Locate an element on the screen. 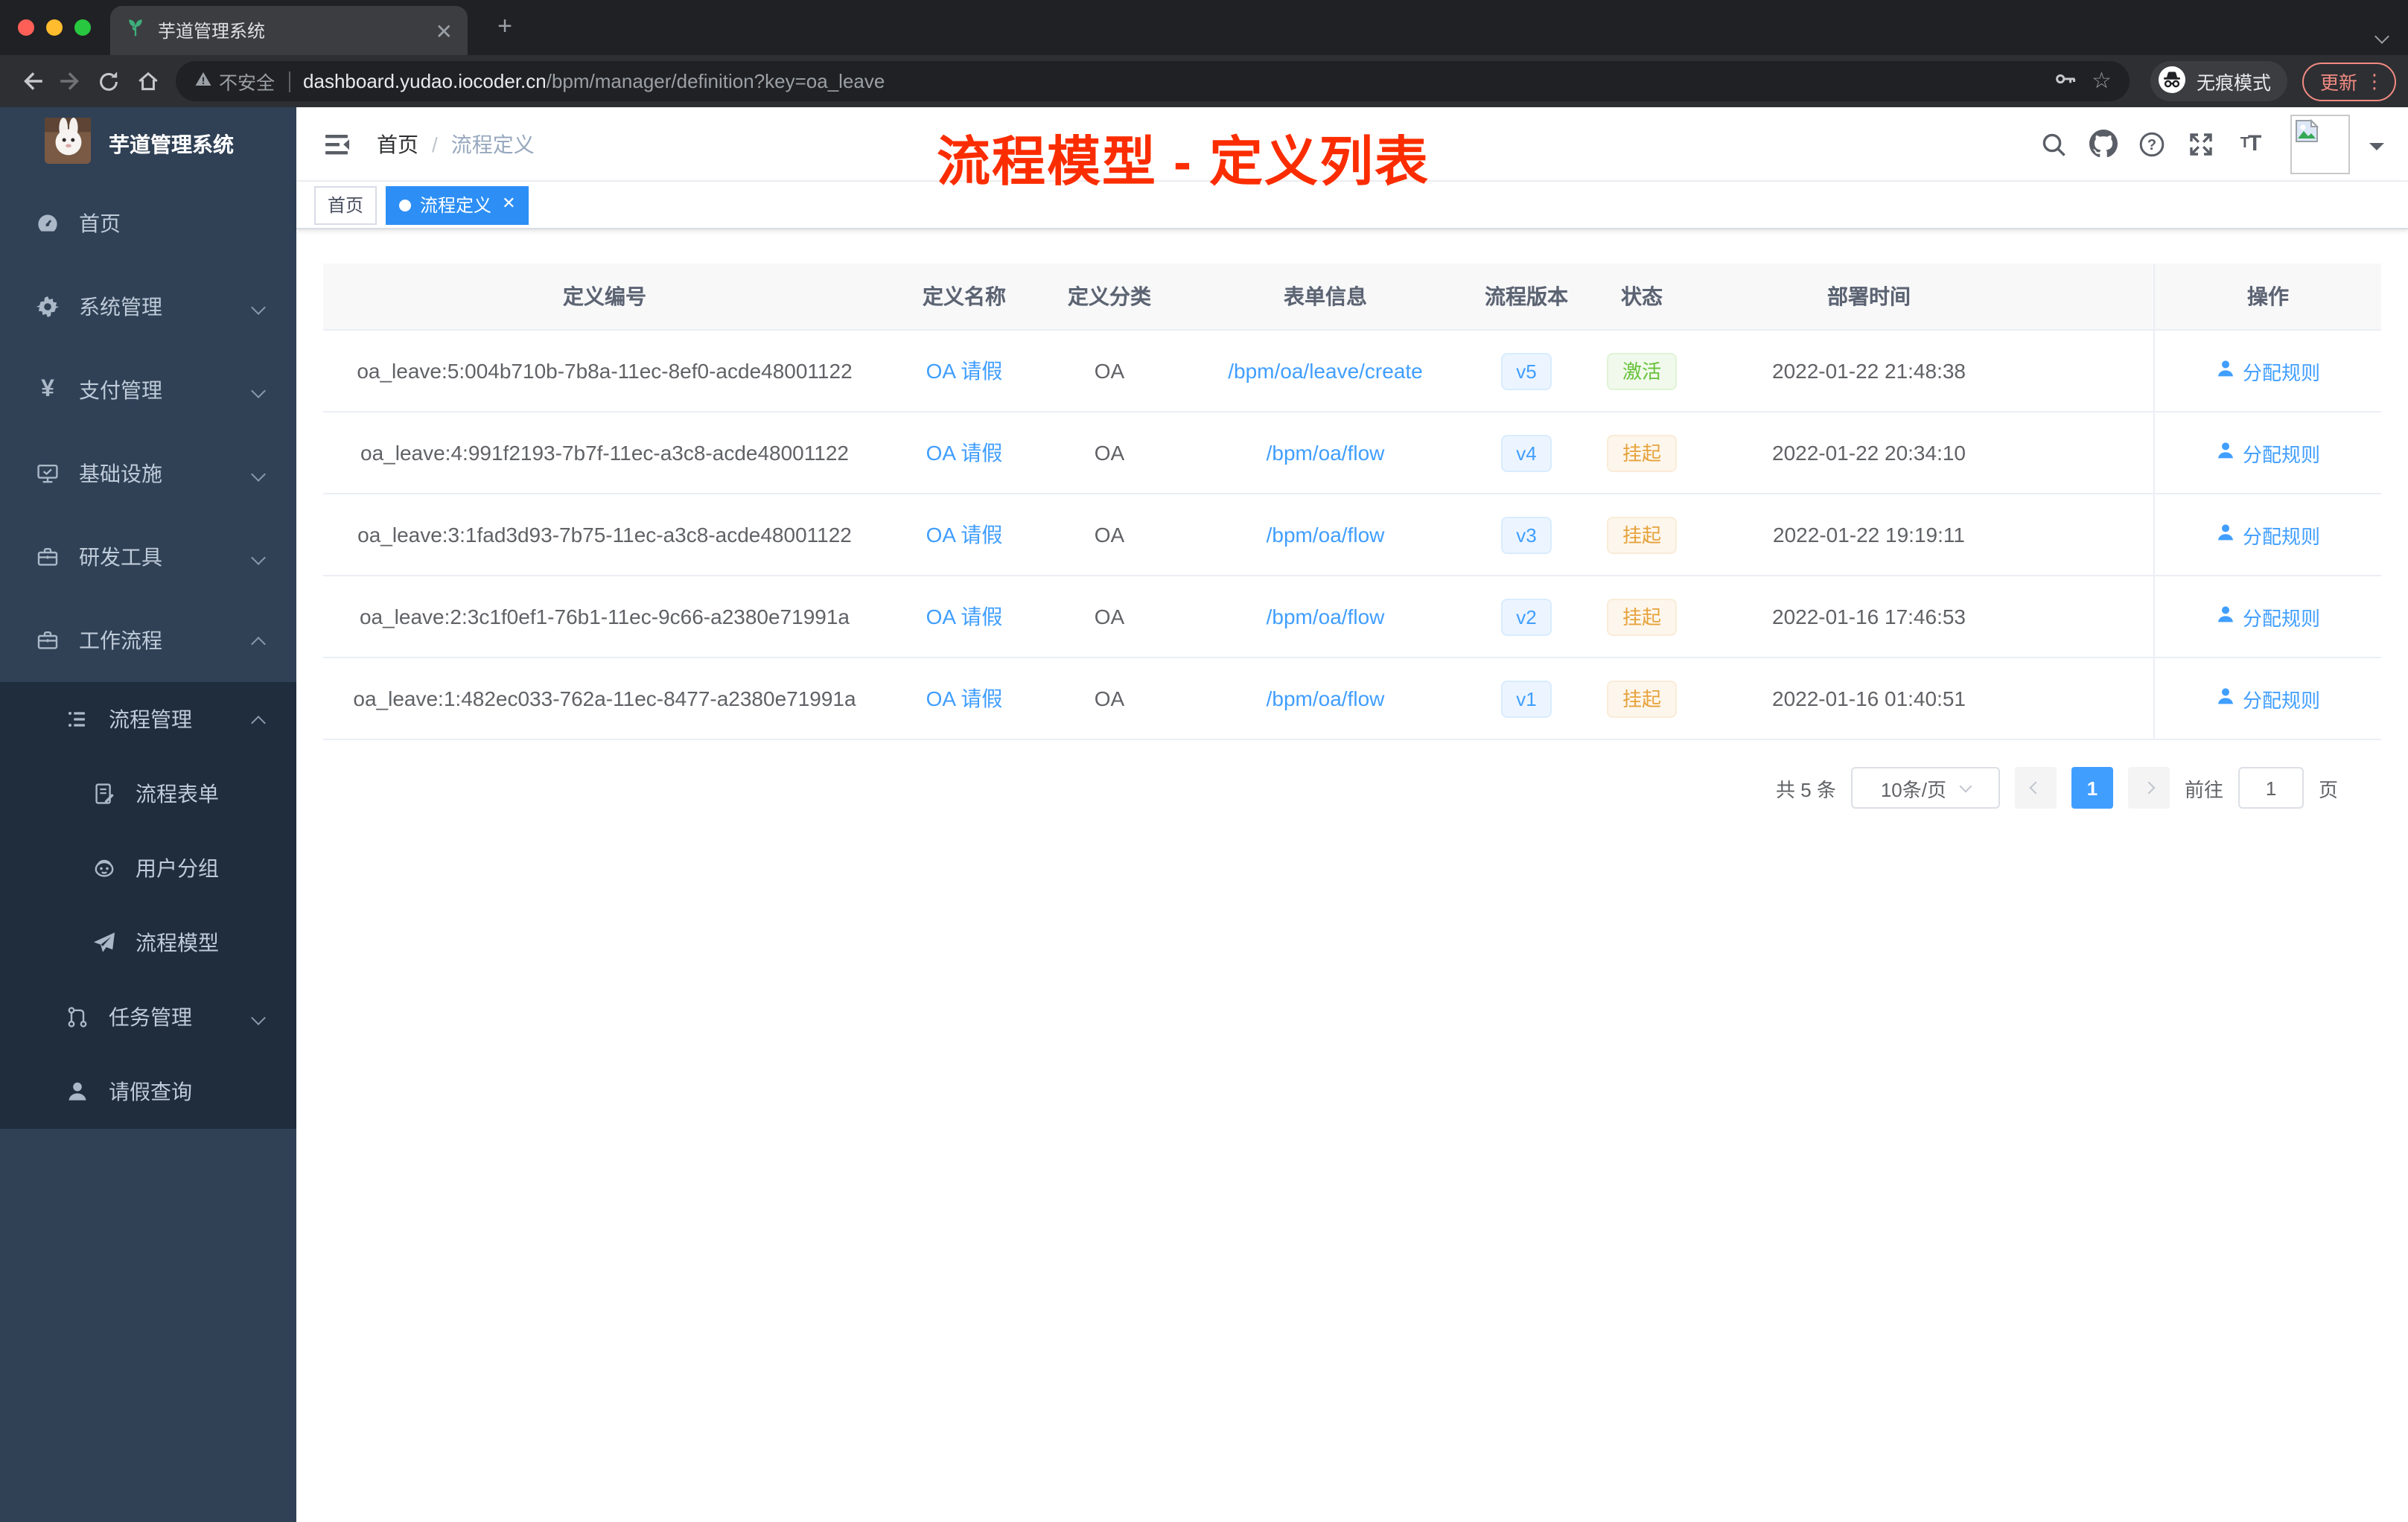 The height and width of the screenshot is (1522, 2408). close-window-button is located at coordinates (26, 27).